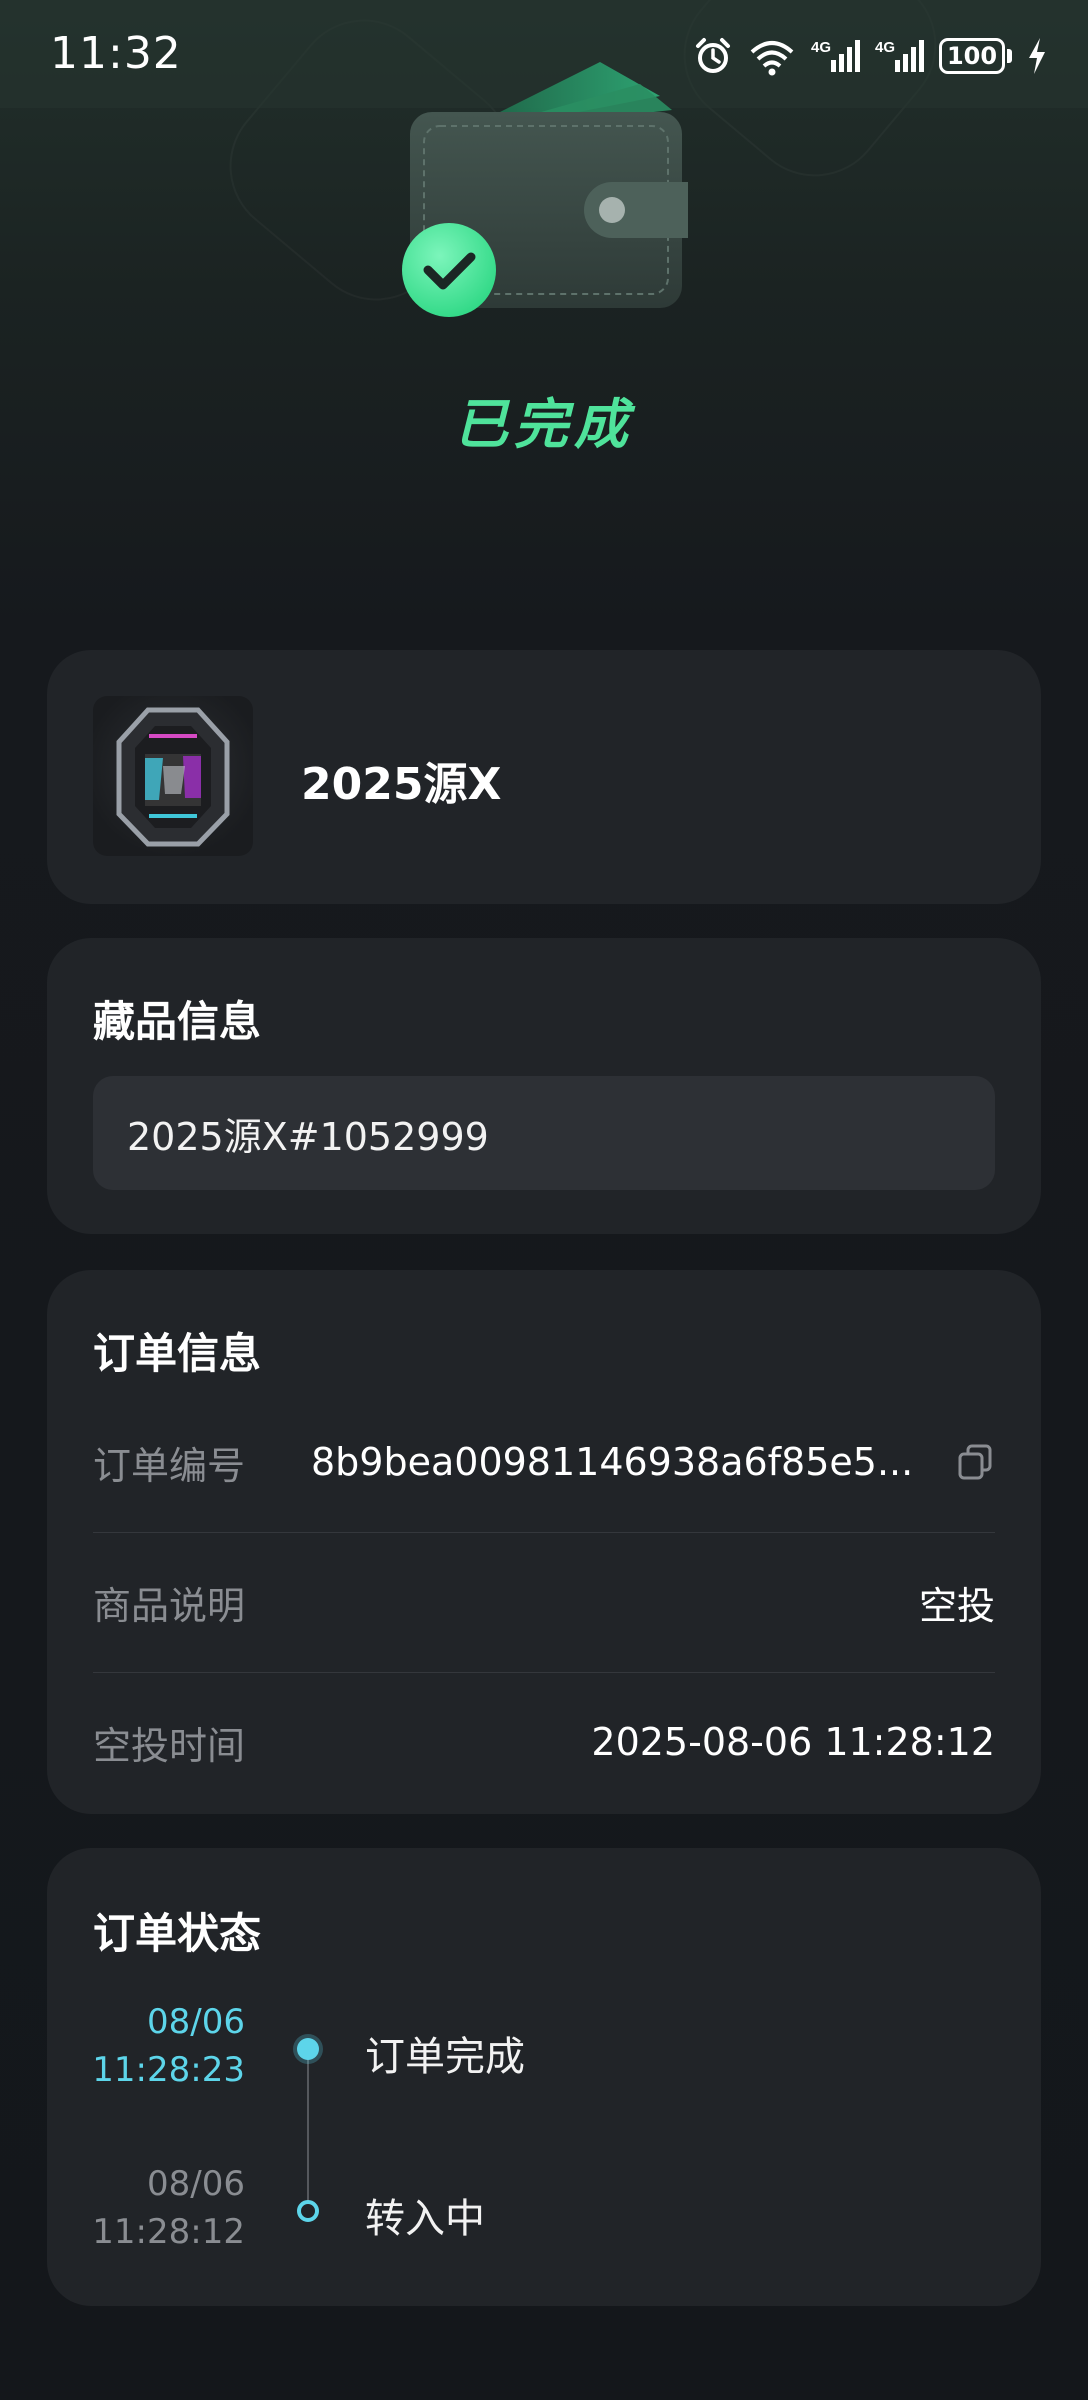 This screenshot has height=2400, width=1088. What do you see at coordinates (956, 1605) in the screenshot?
I see `product-description-value: 空投` at bounding box center [956, 1605].